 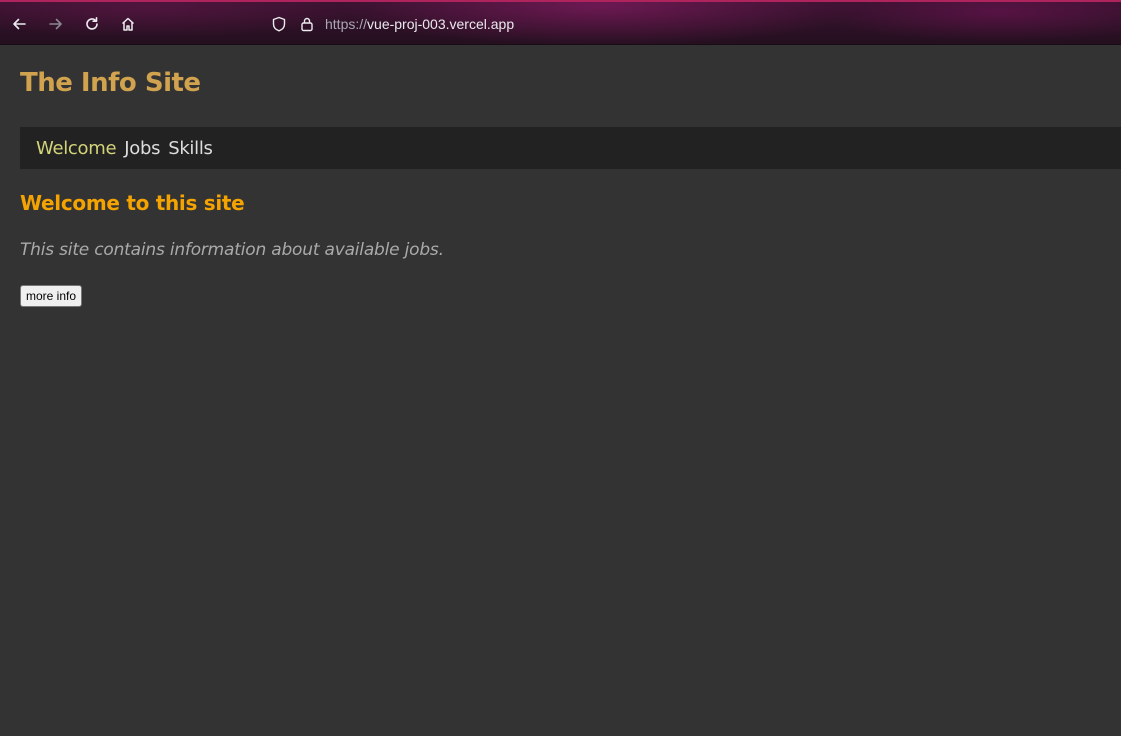 I want to click on shield-icon, so click(x=279, y=24).